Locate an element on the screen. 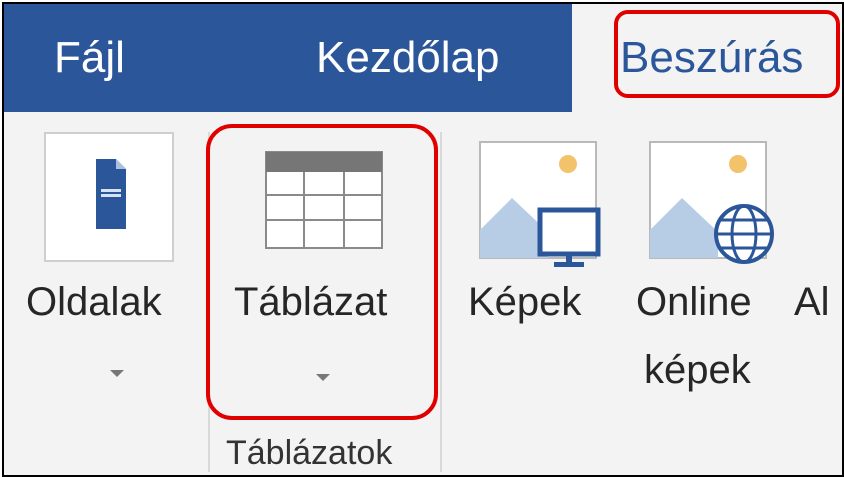 Image resolution: width=844 pixels, height=477 pixels. pages-dropdown-caret is located at coordinates (117, 373).